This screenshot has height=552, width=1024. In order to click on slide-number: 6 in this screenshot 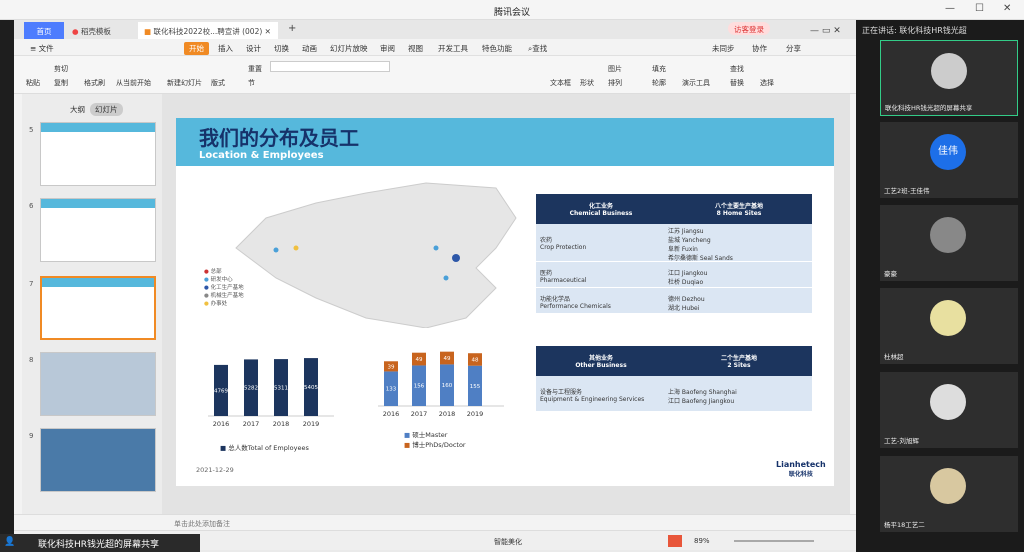, I will do `click(31, 206)`.